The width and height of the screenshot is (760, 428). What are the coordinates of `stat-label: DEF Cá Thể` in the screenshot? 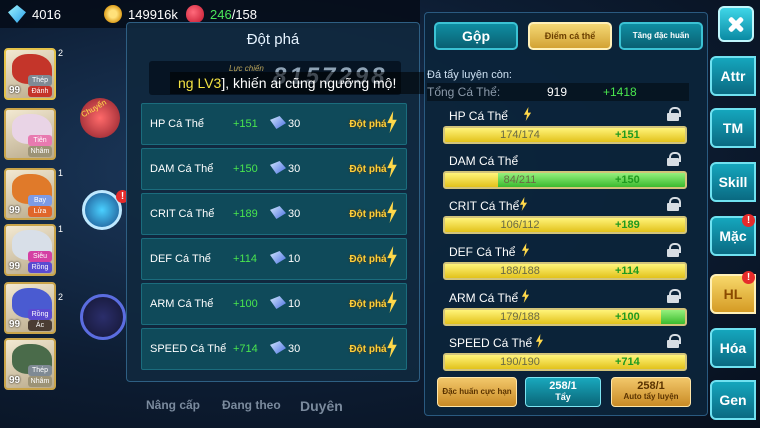 It's located at (482, 252).